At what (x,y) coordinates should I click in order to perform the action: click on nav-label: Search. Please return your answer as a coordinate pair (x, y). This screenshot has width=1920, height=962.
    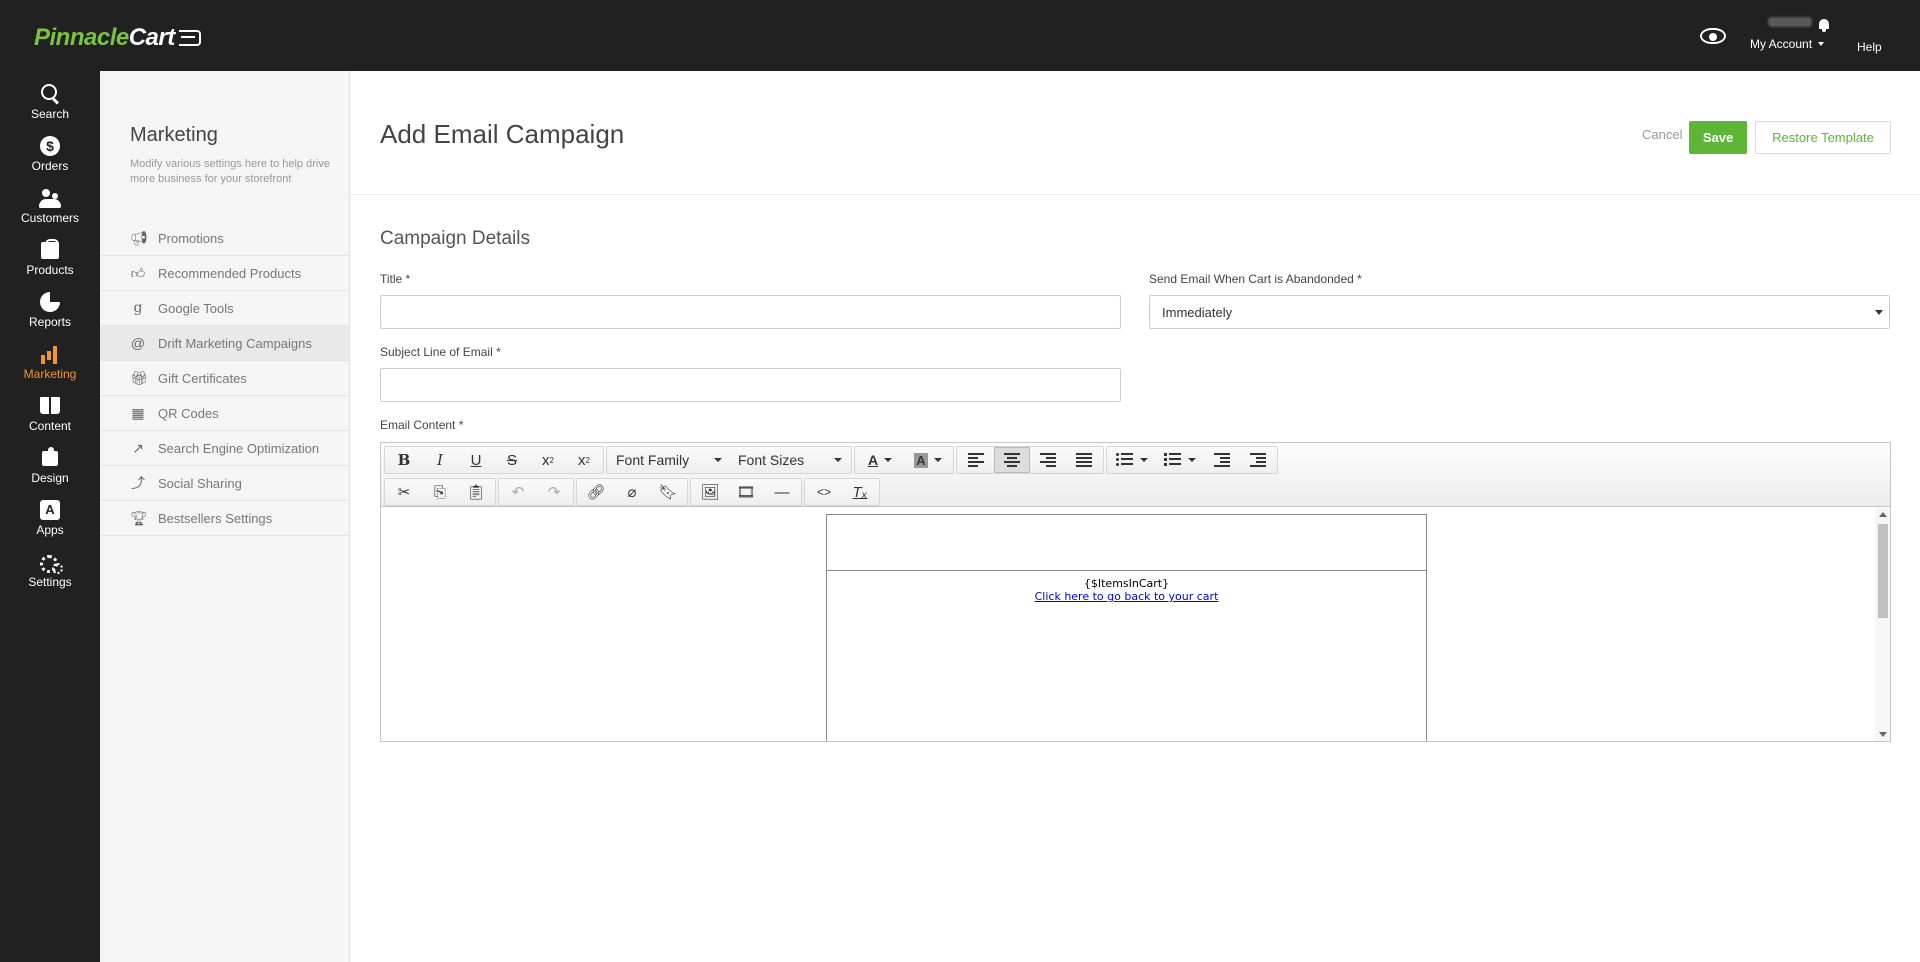
    Looking at the image, I should click on (50, 114).